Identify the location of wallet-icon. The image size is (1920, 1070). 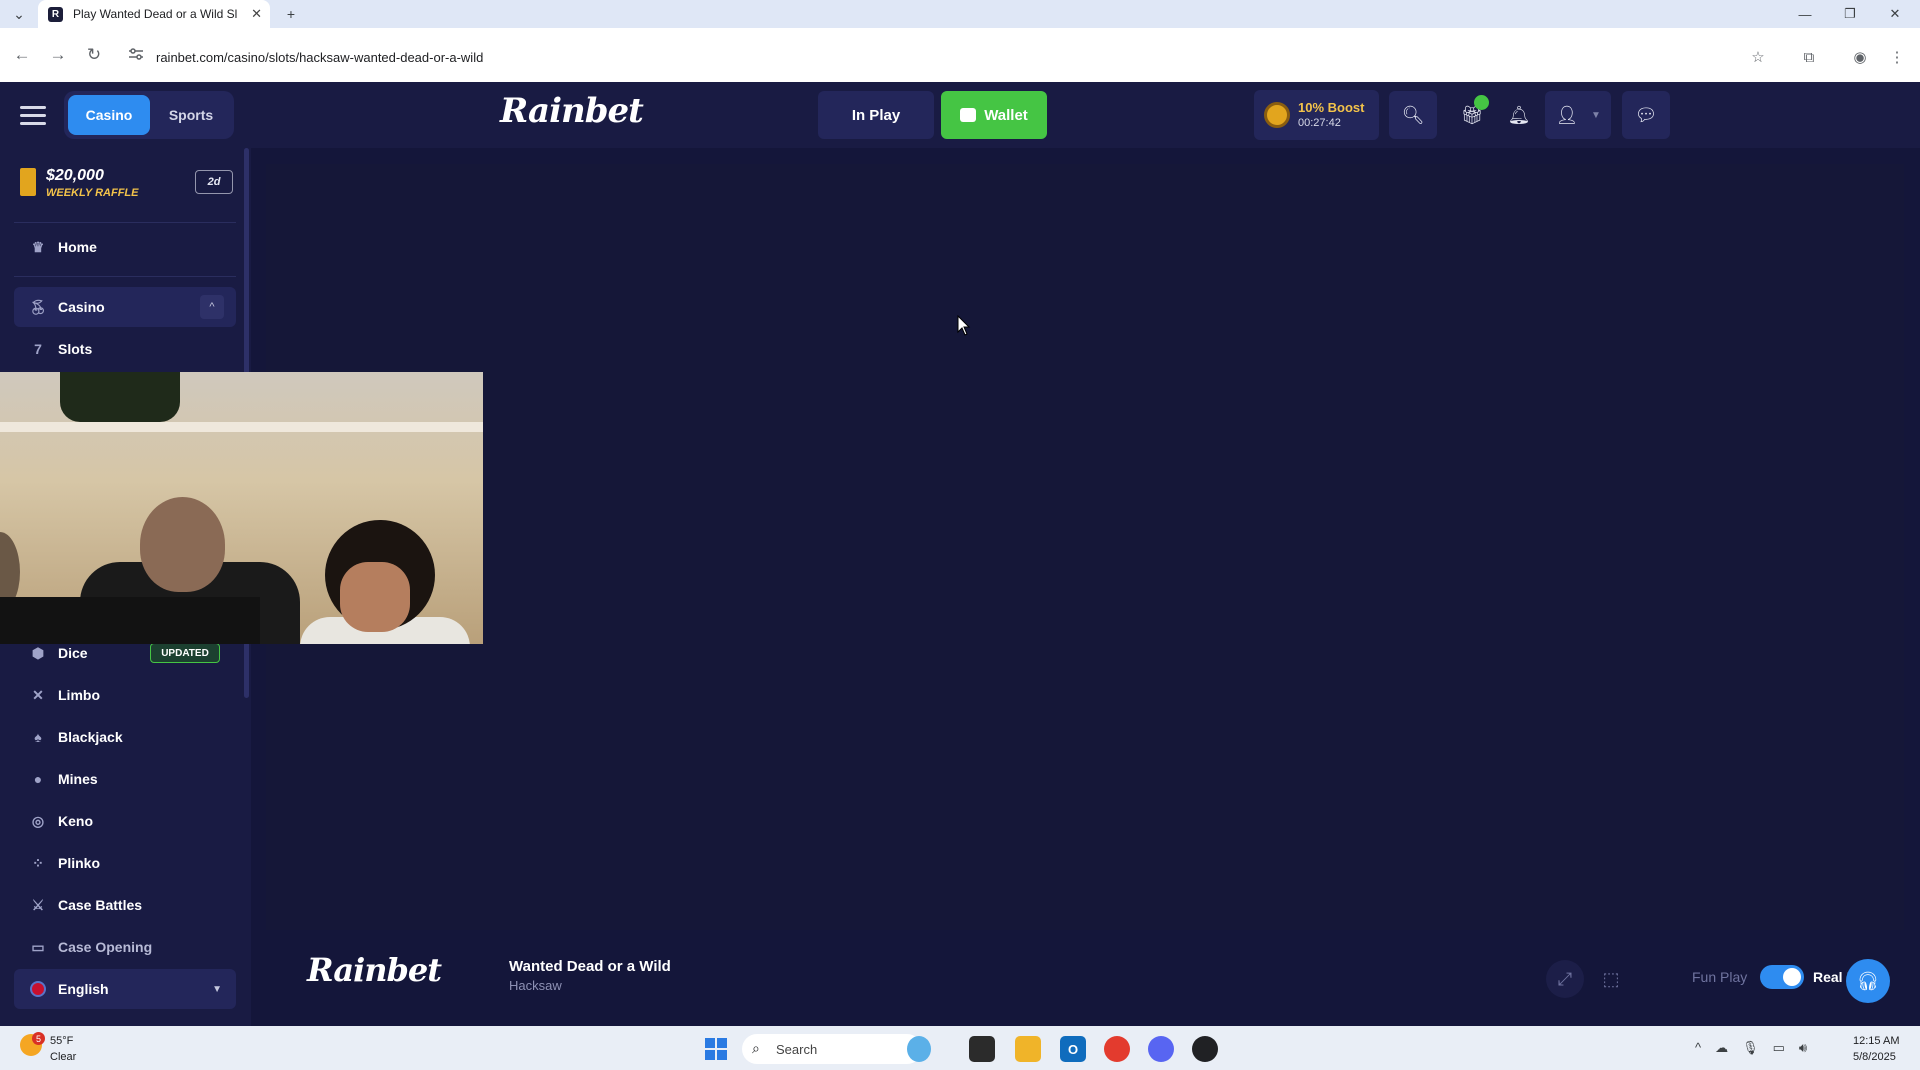
(968, 115).